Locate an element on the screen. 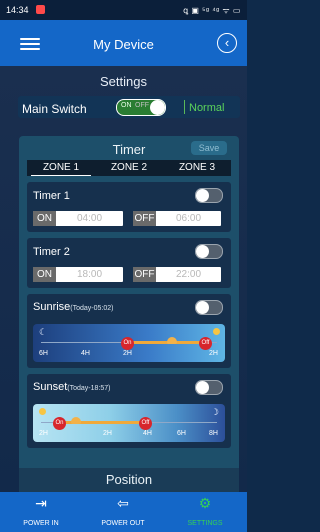 This screenshot has width=320, height=532. sunset-toggle is located at coordinates (209, 387).